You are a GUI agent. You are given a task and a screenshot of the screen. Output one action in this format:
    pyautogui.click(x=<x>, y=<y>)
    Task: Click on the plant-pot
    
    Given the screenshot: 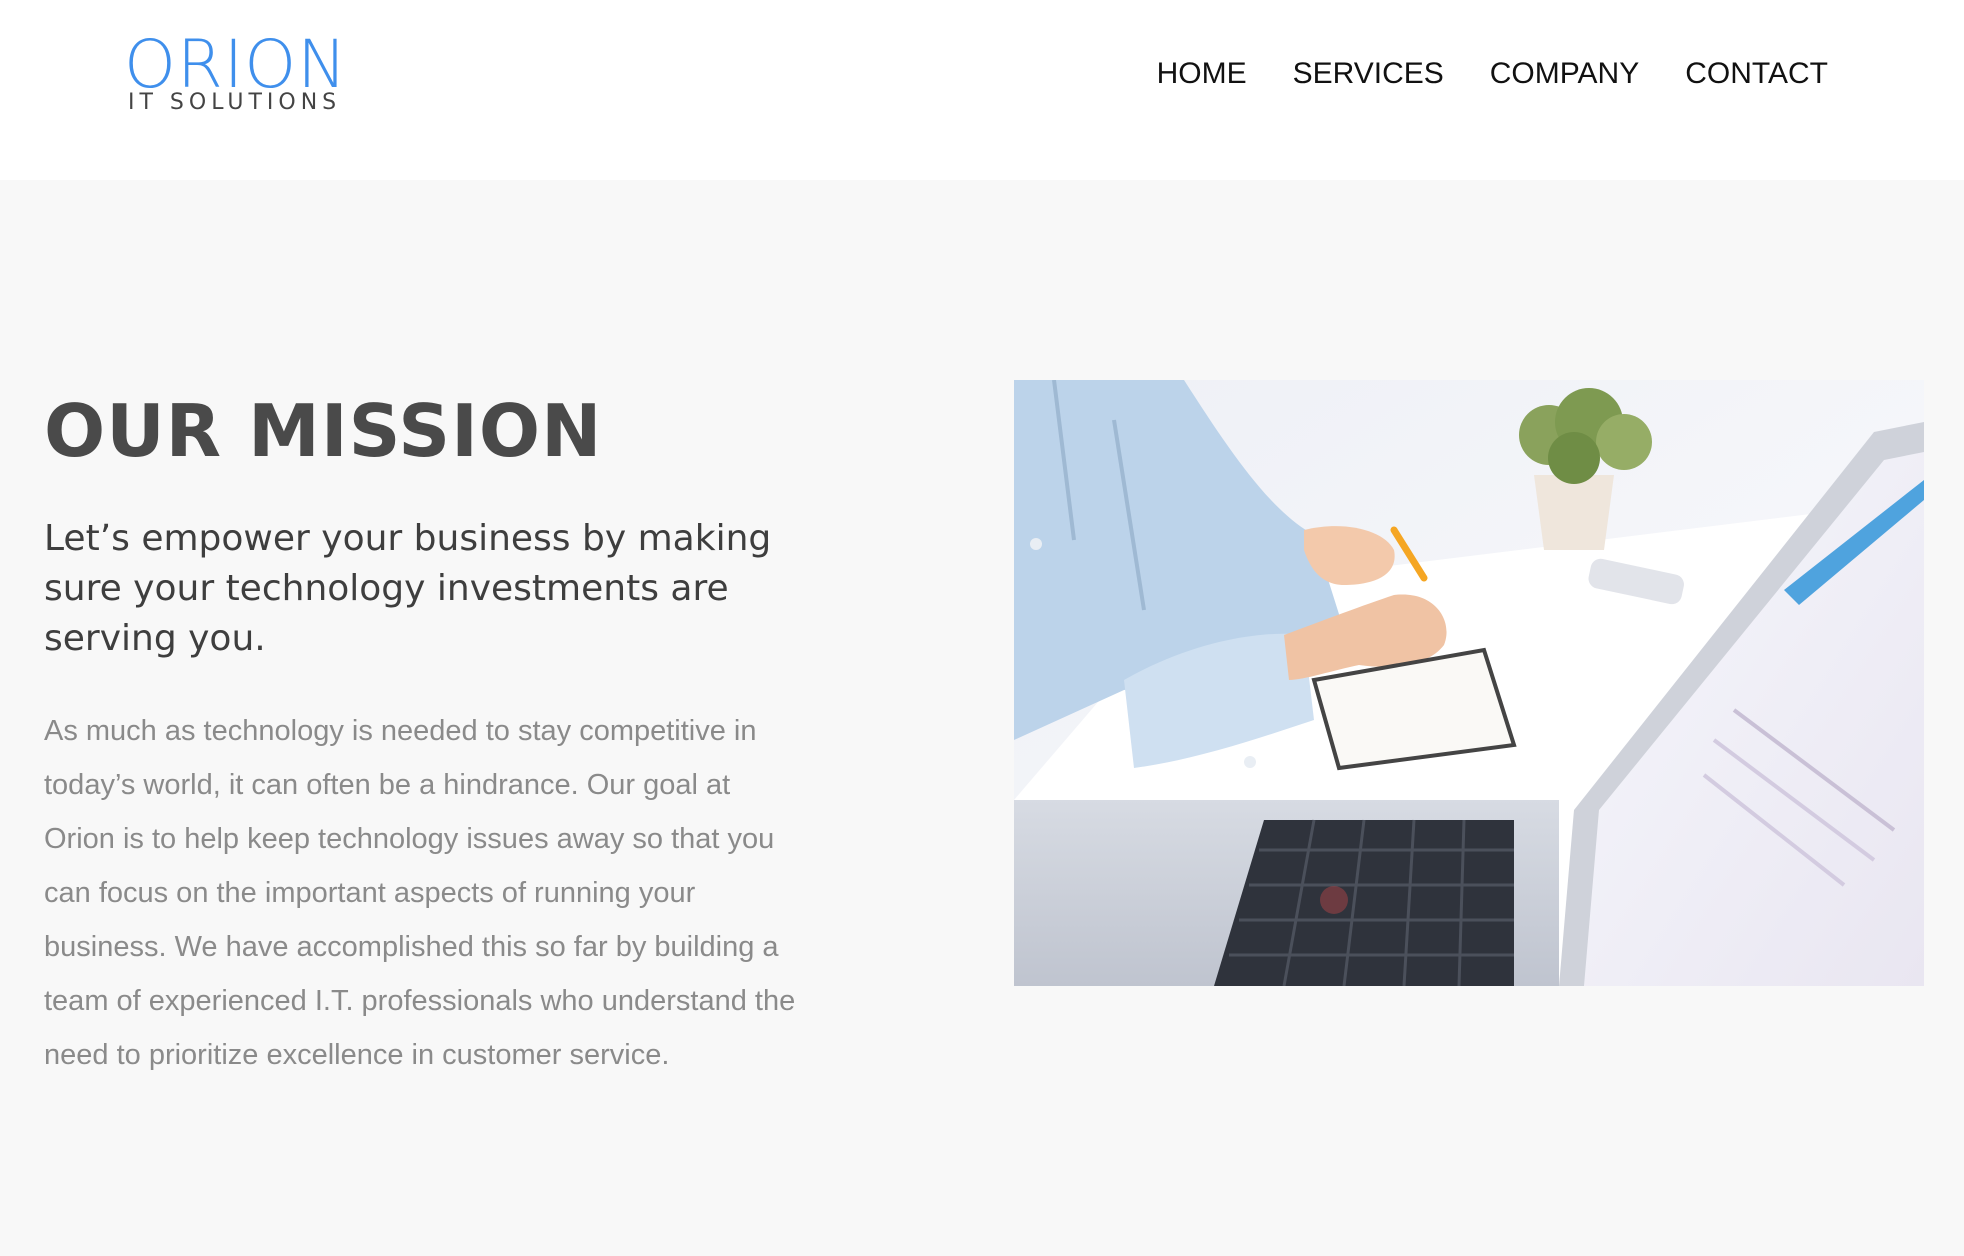 What is the action you would take?
    pyautogui.click(x=1574, y=512)
    